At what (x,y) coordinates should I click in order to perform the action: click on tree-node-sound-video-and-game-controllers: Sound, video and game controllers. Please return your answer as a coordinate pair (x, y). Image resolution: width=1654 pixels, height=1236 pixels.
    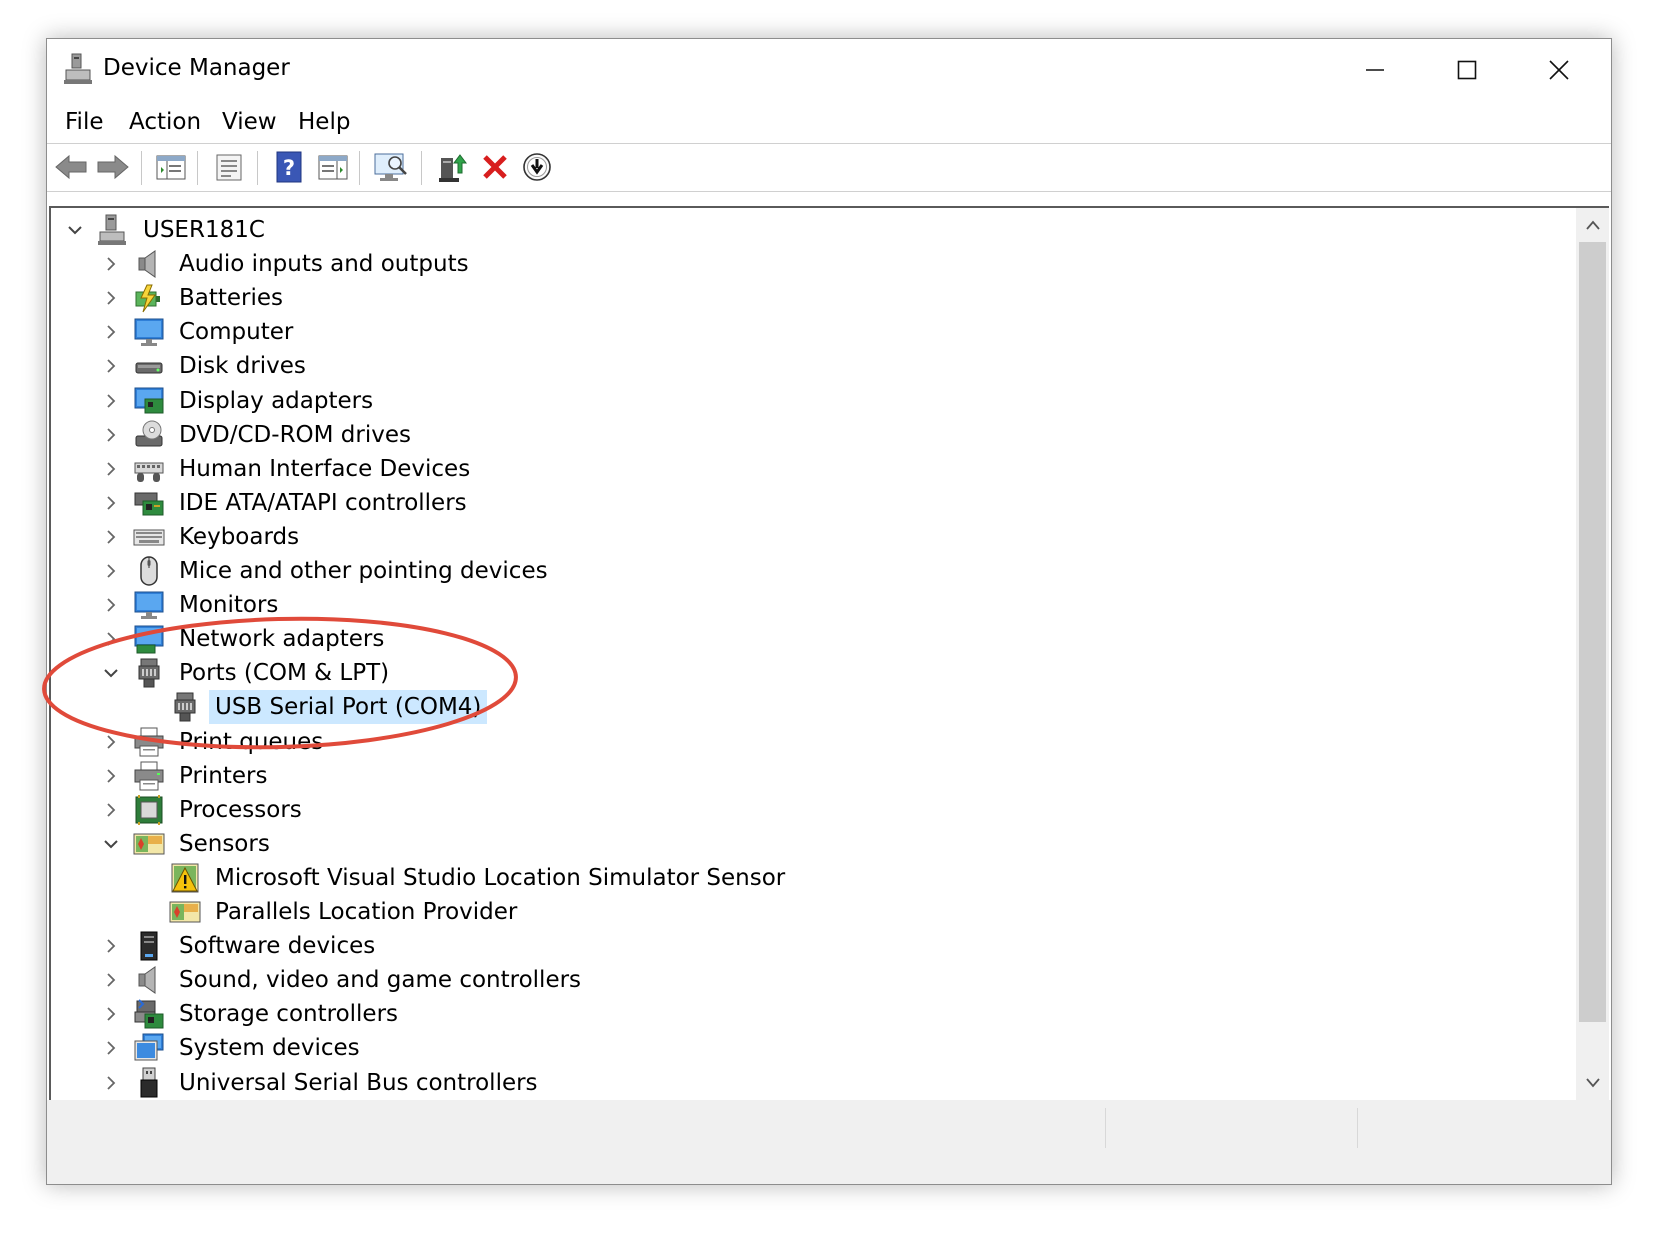
    Looking at the image, I should click on (344, 980).